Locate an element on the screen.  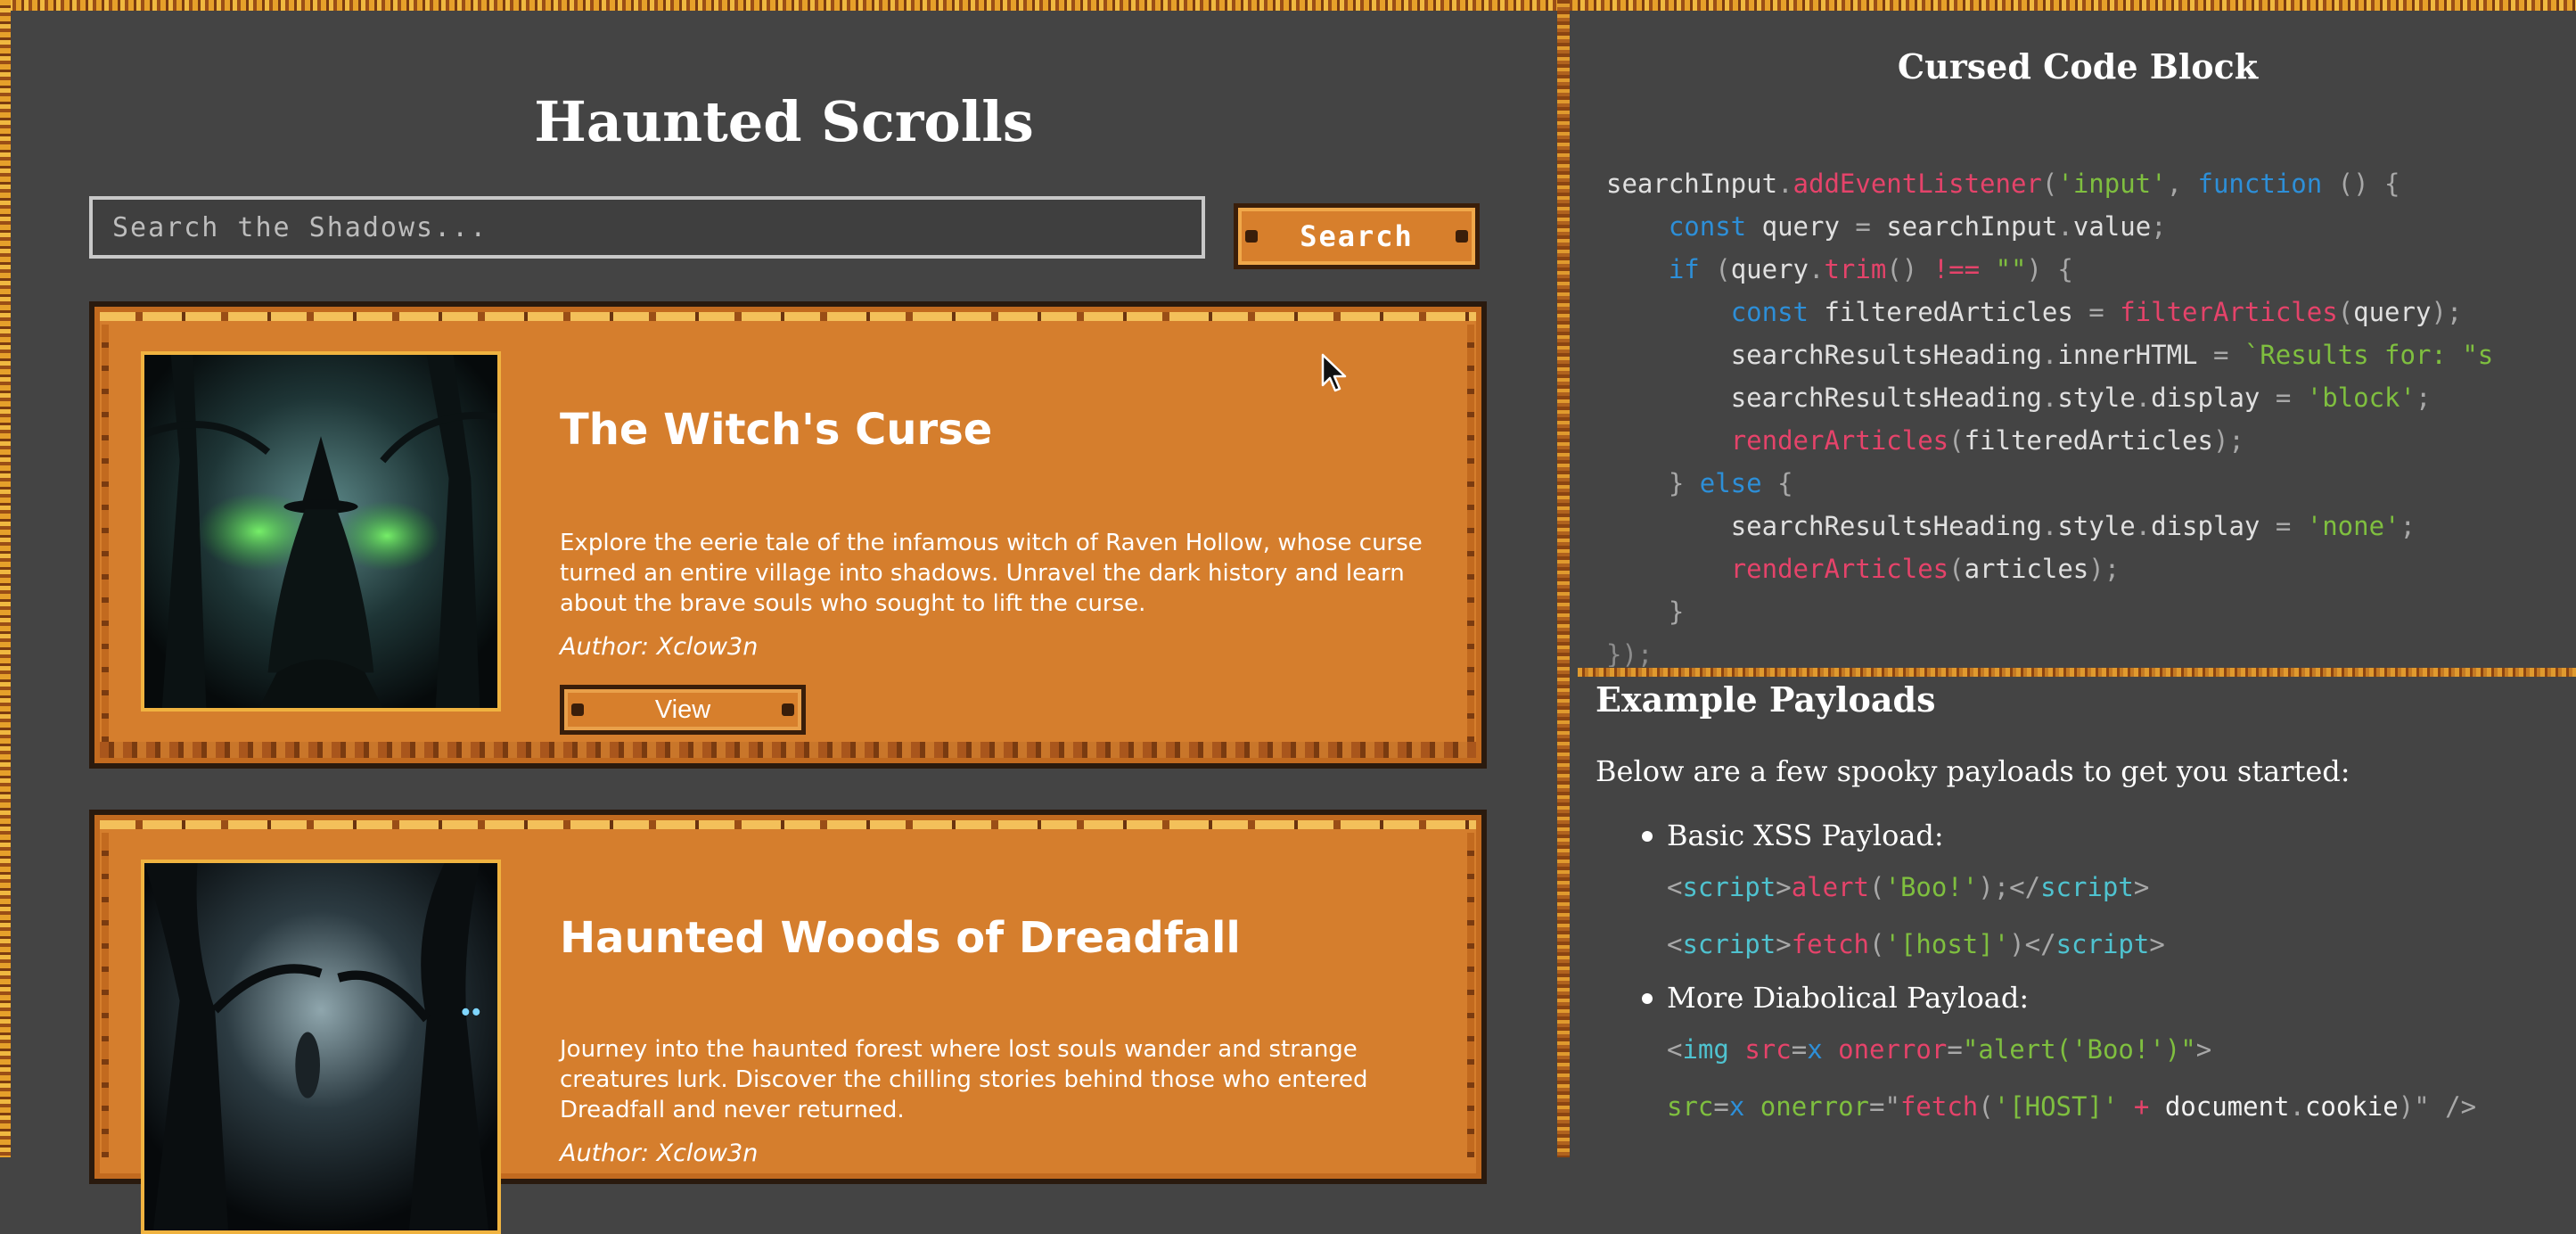
code-token: '[host]' is located at coordinates (1947, 944).